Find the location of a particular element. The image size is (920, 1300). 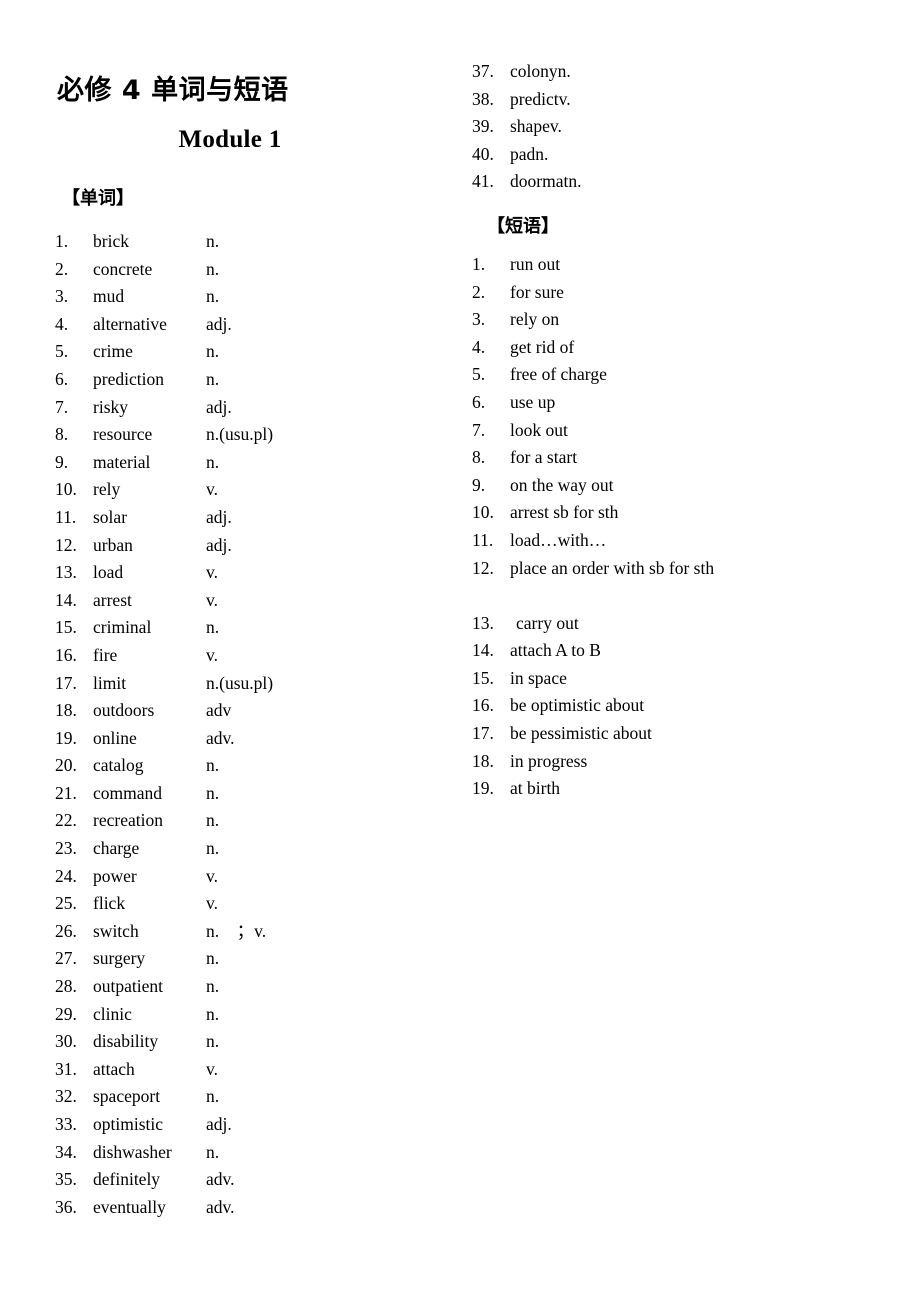

phrase-entry-term: arrest sb for sth is located at coordinates (564, 512).